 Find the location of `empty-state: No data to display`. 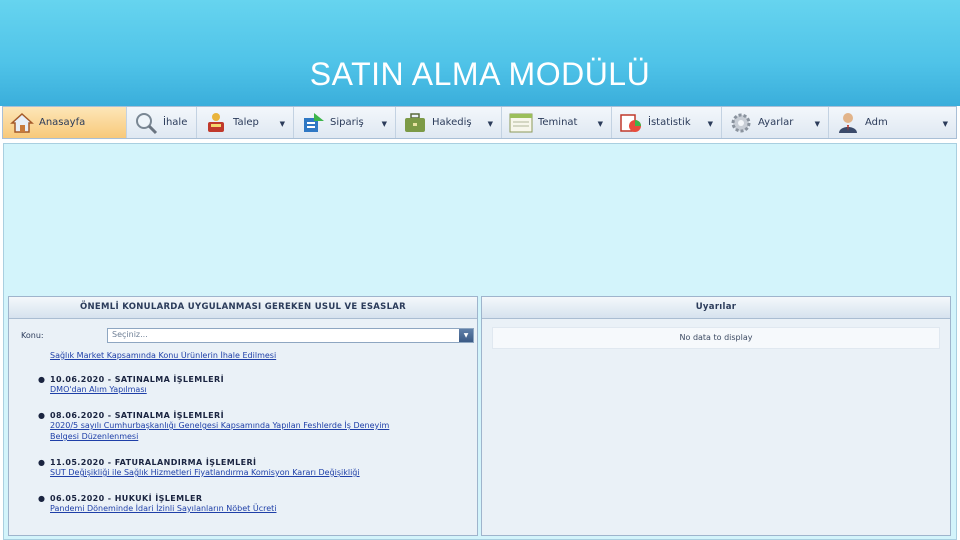

empty-state: No data to display is located at coordinates (716, 338).